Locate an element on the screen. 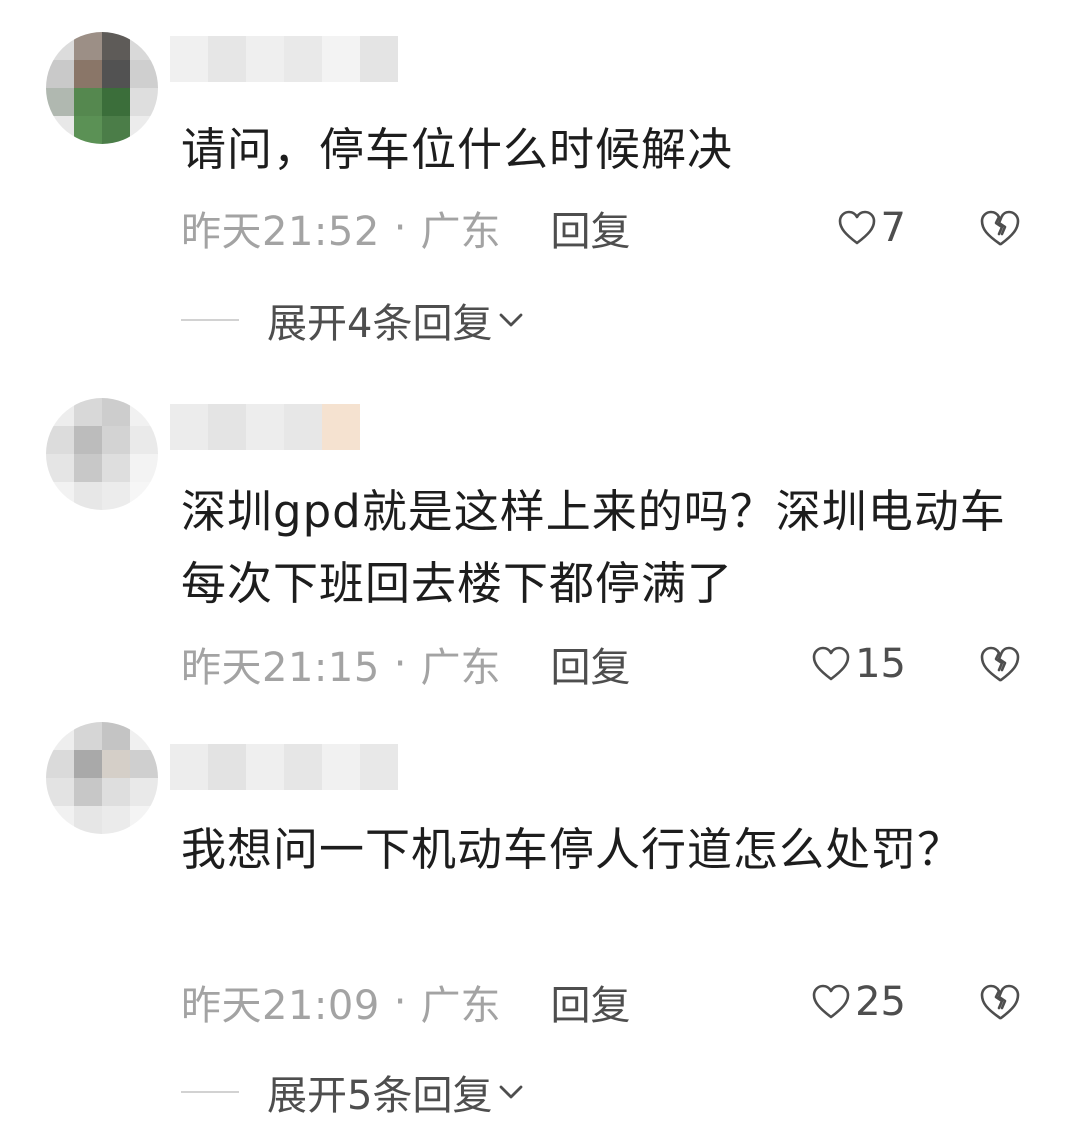 This screenshot has width=1080, height=1128. comment-text: 深圳gpd就是这样上来的吗？深圳电动车每次下班回去楼下都停满了 is located at coordinates (593, 547).